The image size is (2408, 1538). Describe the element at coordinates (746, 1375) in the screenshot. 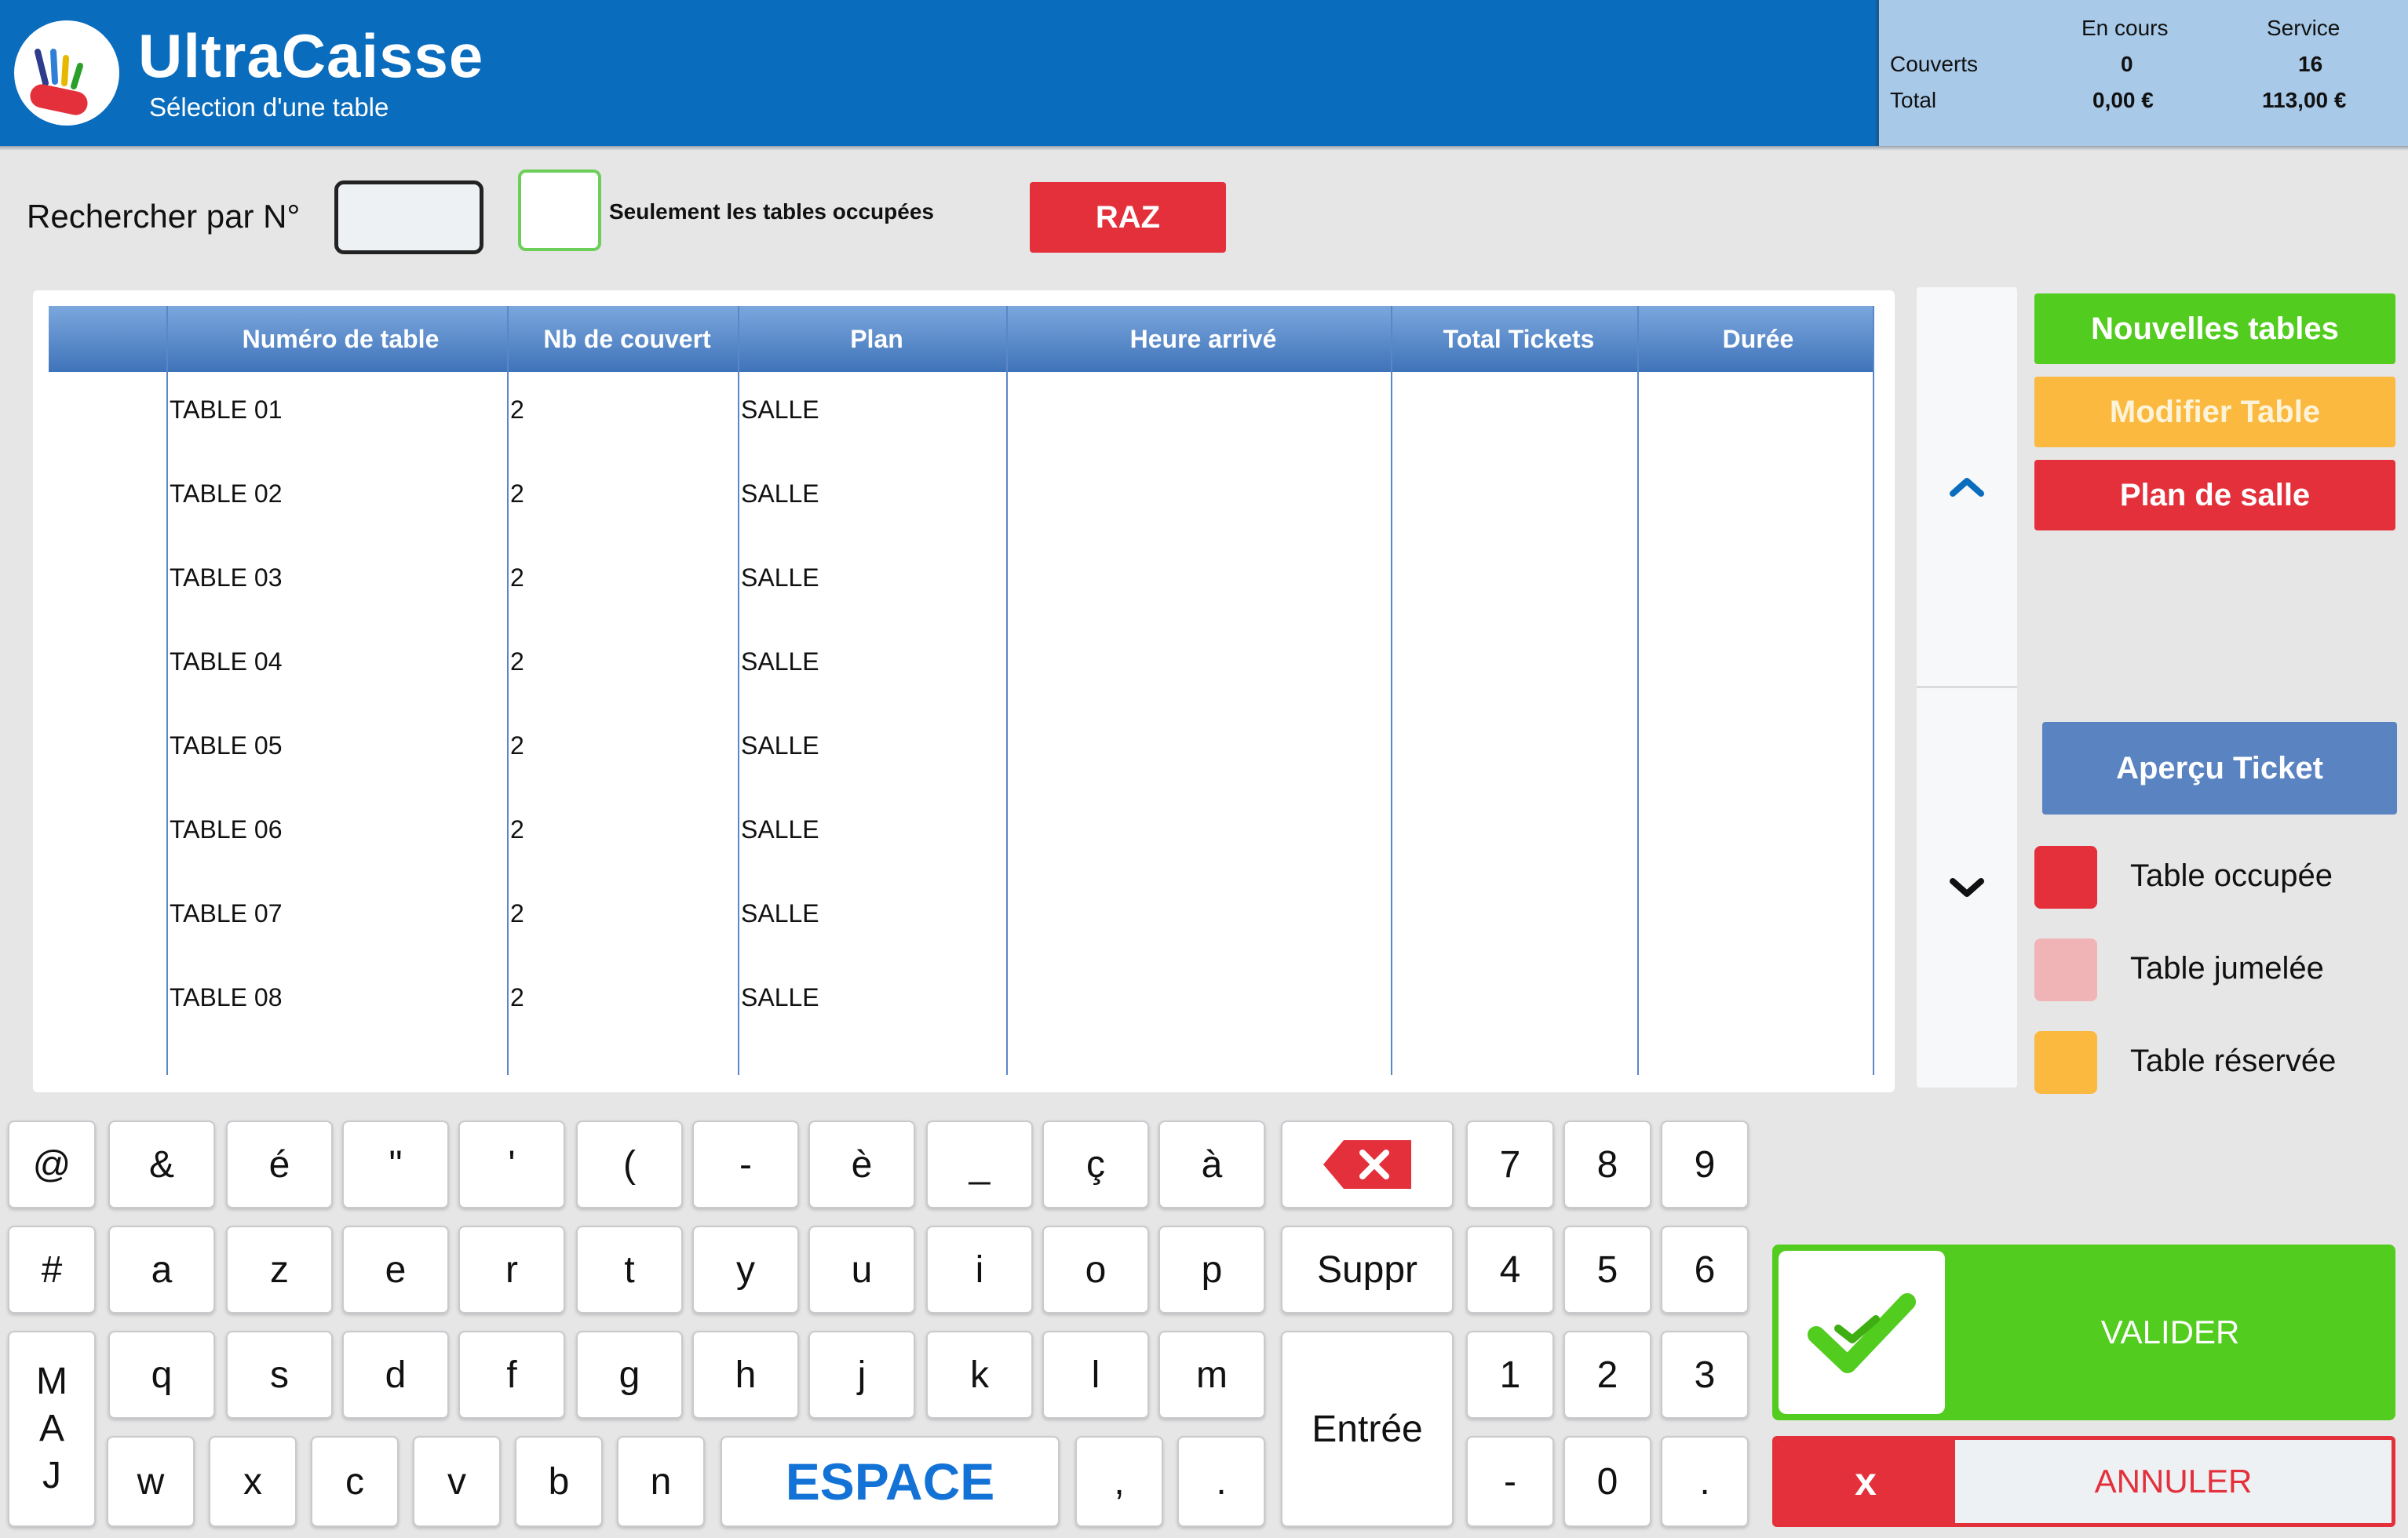

I see `key-h: h` at that location.